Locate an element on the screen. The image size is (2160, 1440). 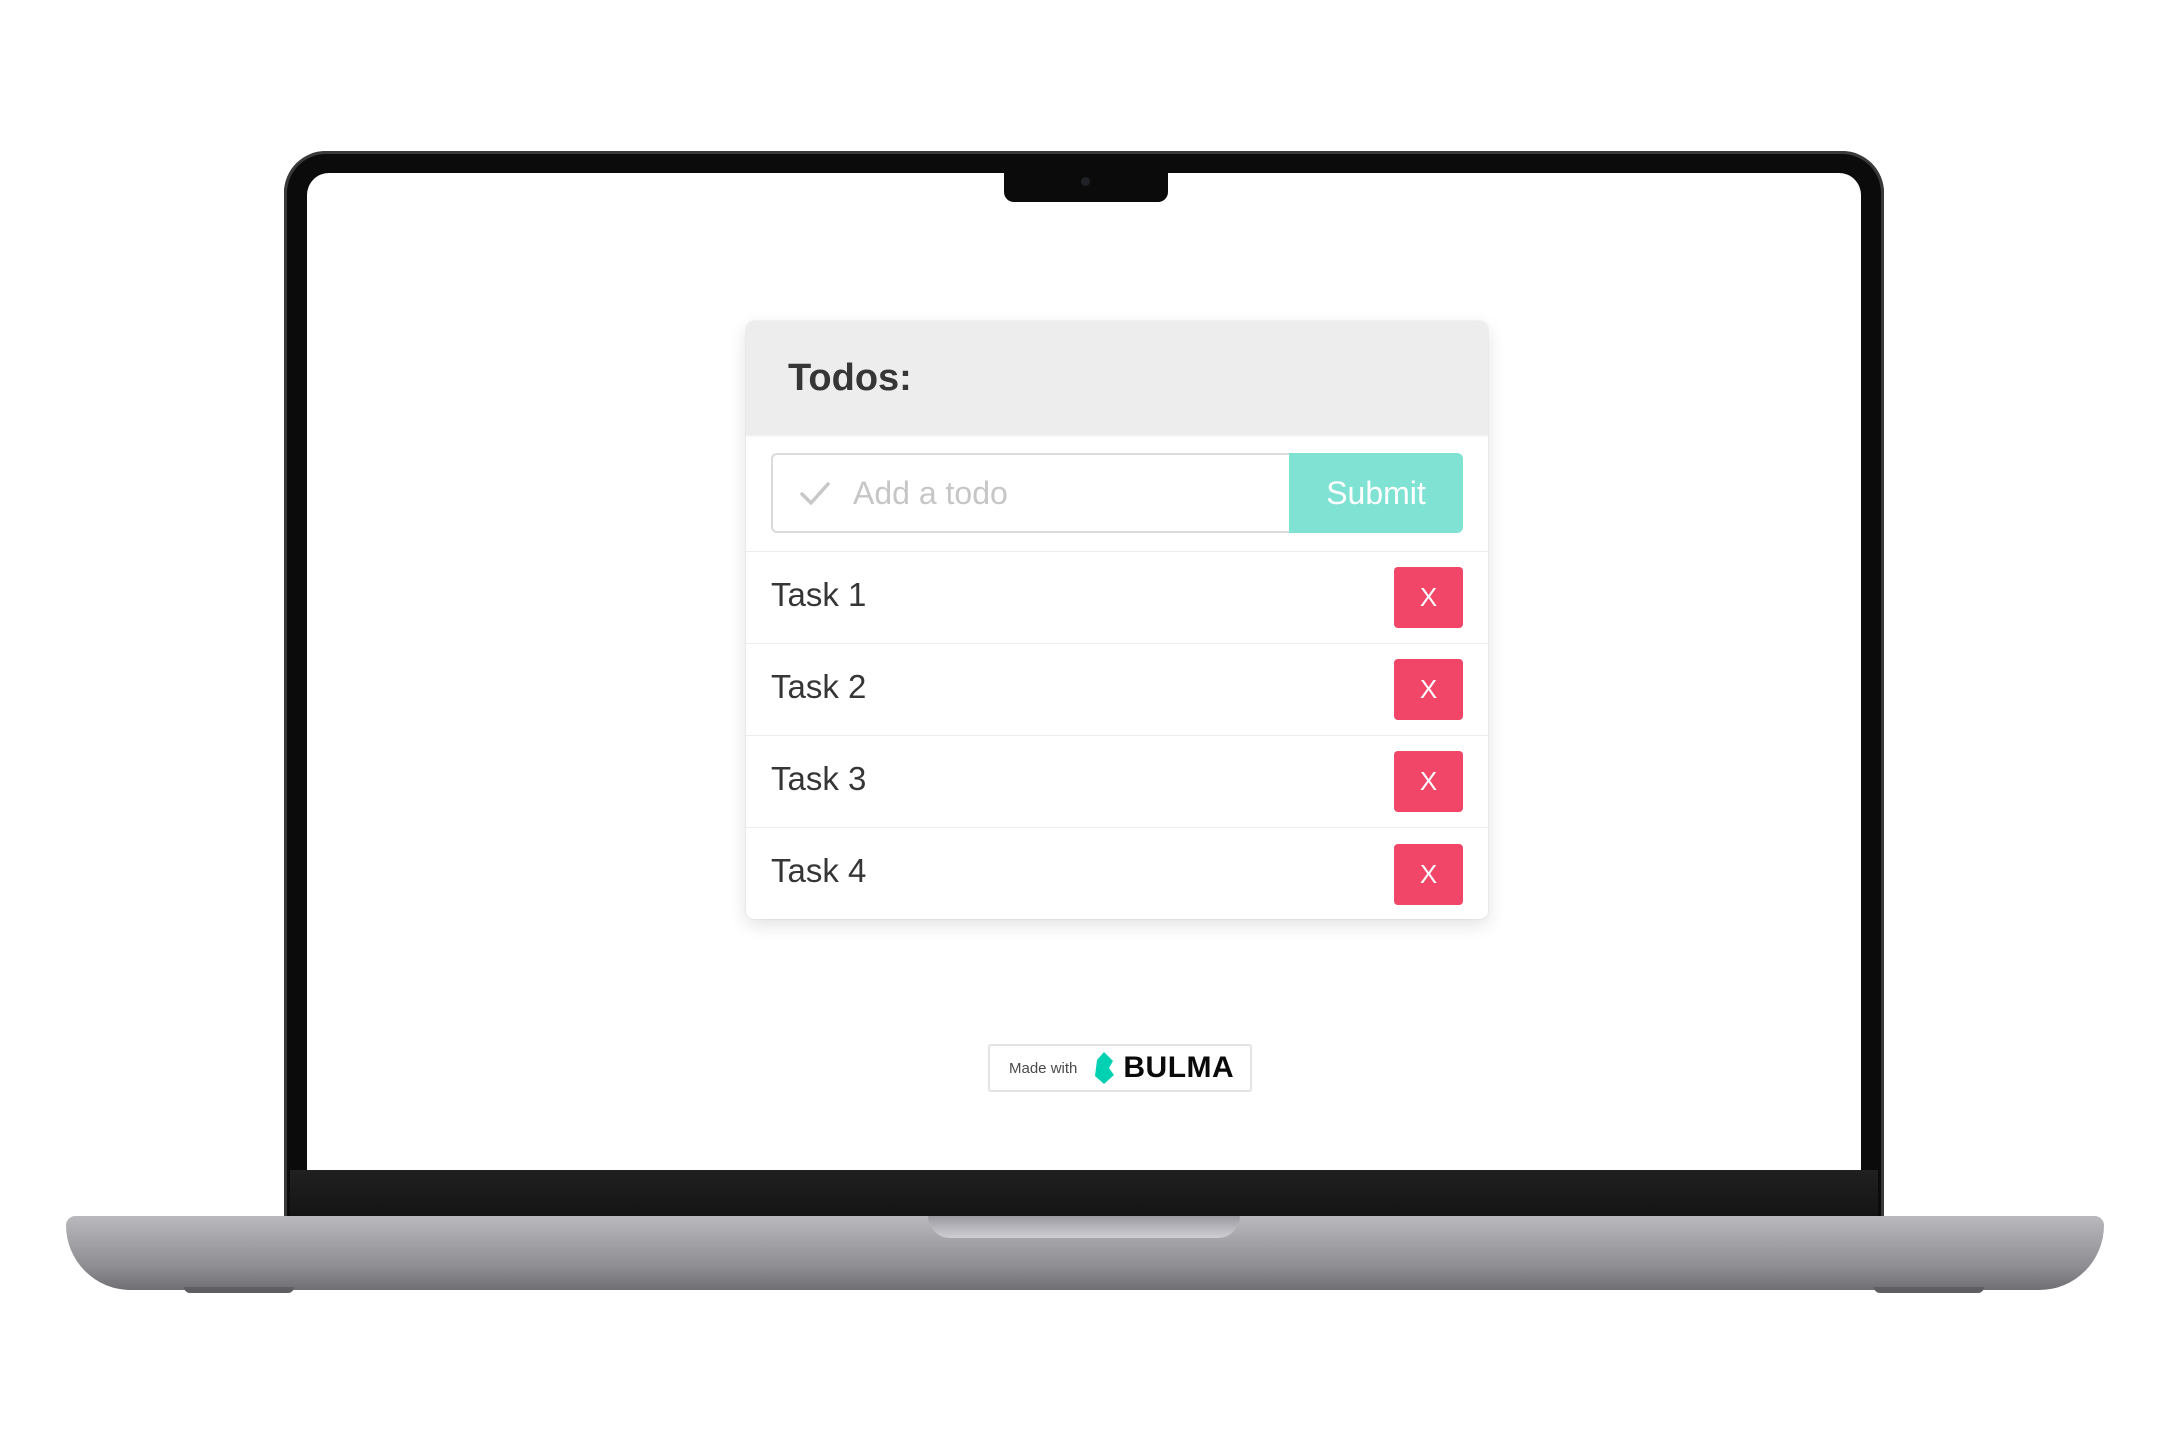
task-item: Task 3 X is located at coordinates (1117, 782).